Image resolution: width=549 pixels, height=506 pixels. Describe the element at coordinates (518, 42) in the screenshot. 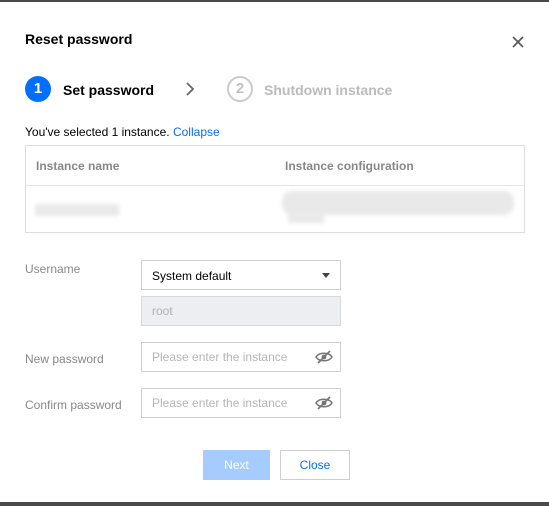

I see `close-icon` at that location.